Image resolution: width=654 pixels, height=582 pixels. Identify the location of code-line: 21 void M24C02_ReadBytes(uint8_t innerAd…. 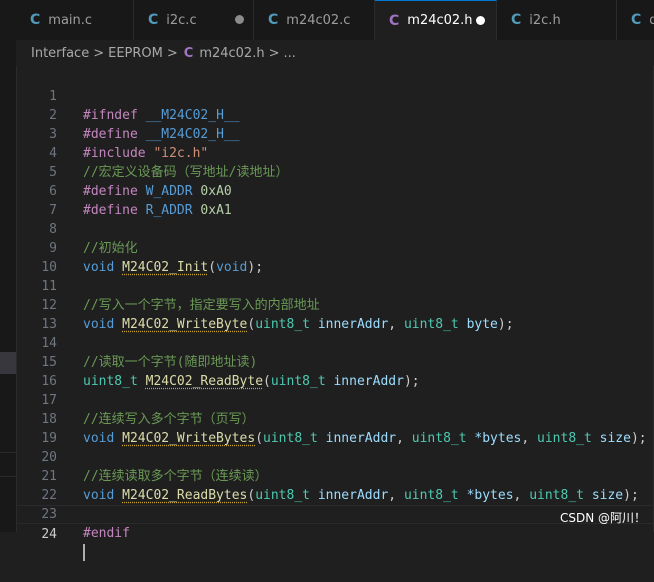
(335, 475).